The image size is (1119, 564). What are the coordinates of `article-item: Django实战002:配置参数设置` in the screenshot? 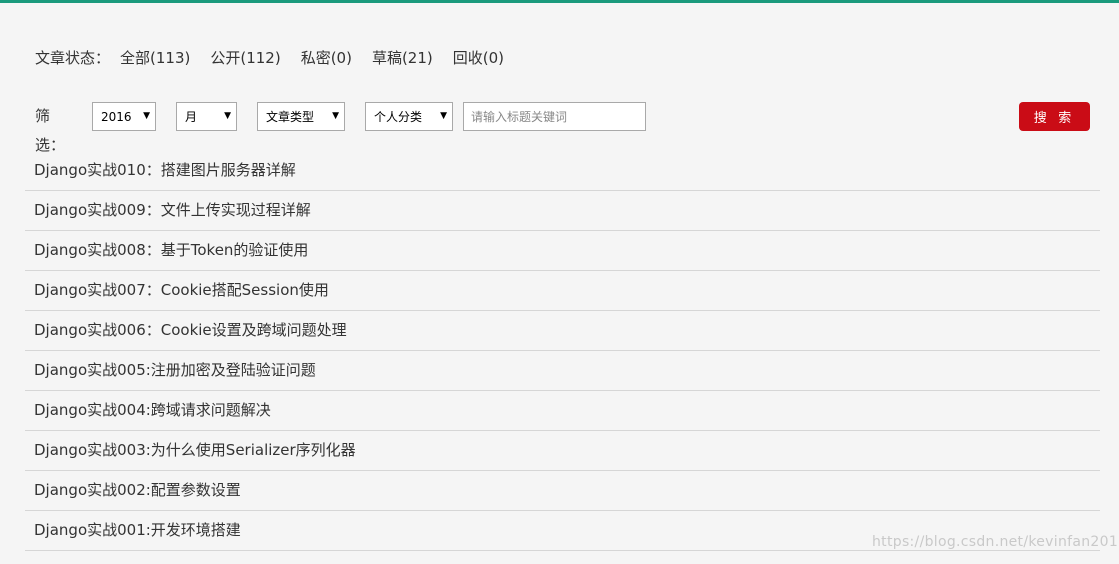 It's located at (562, 491).